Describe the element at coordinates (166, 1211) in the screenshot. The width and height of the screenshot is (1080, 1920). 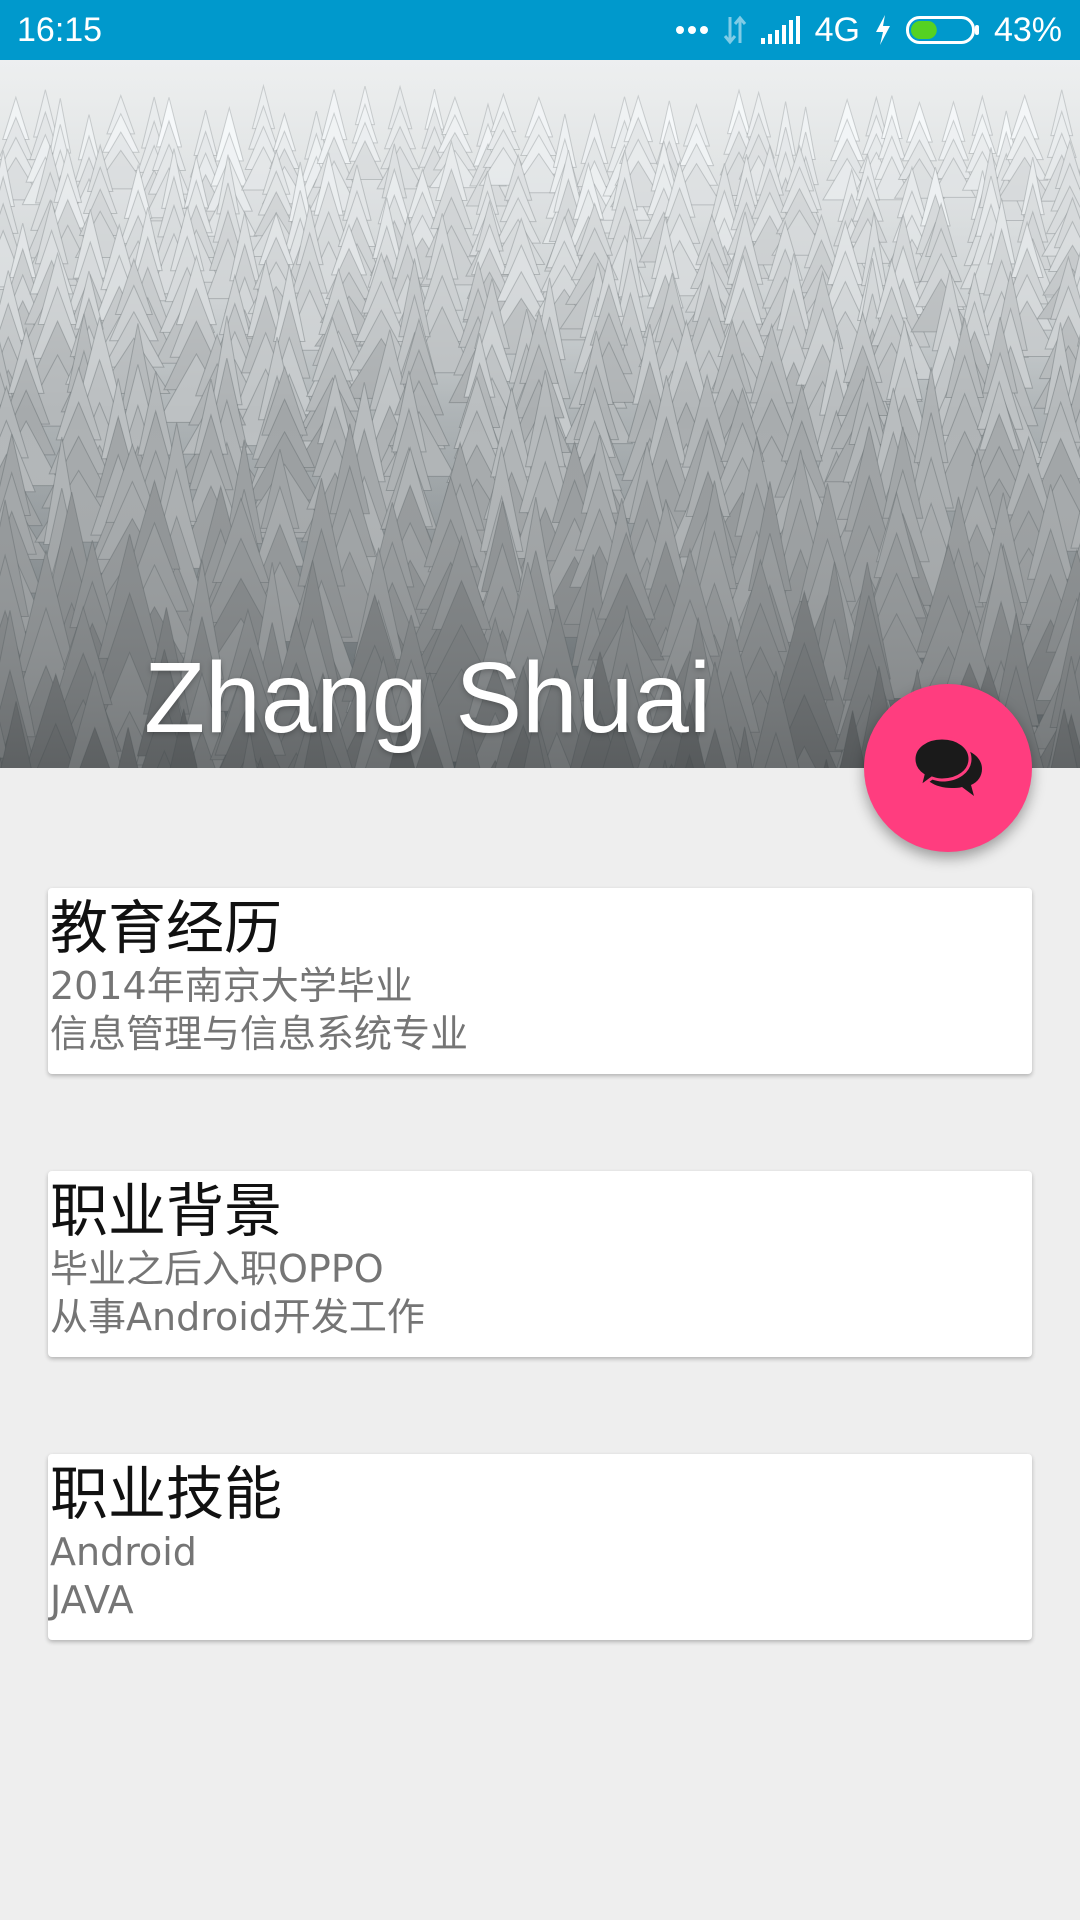
I see `card-title: 职业背景` at that location.